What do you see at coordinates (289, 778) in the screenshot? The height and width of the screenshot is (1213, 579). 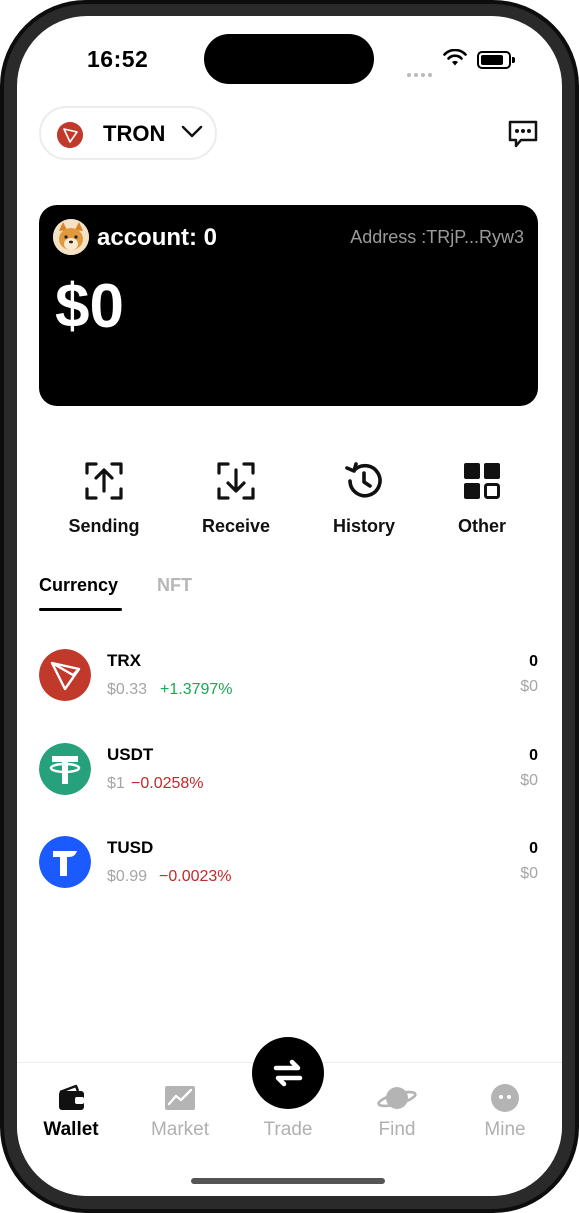 I see `token-row-usdt: USDT $1 −0.0258% 0 $0` at bounding box center [289, 778].